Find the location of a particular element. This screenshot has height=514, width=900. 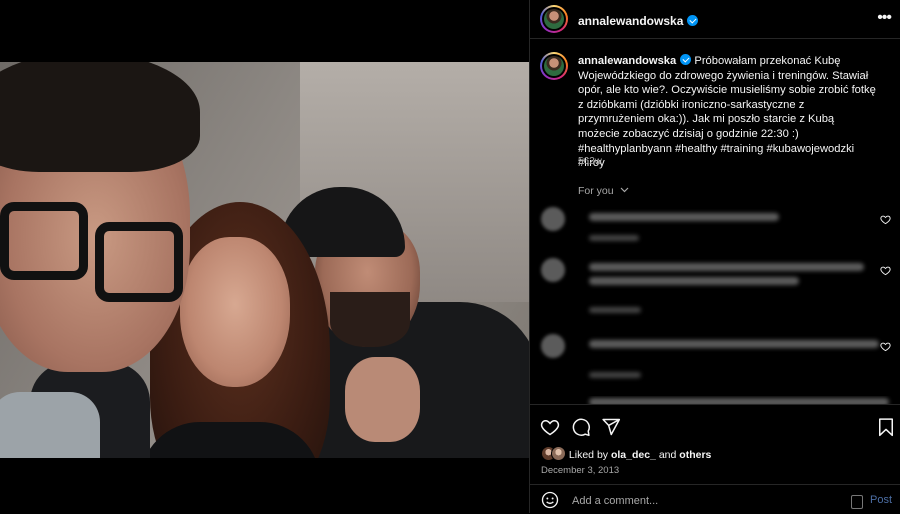

author-name-block: annalewandowska is located at coordinates (638, 21).